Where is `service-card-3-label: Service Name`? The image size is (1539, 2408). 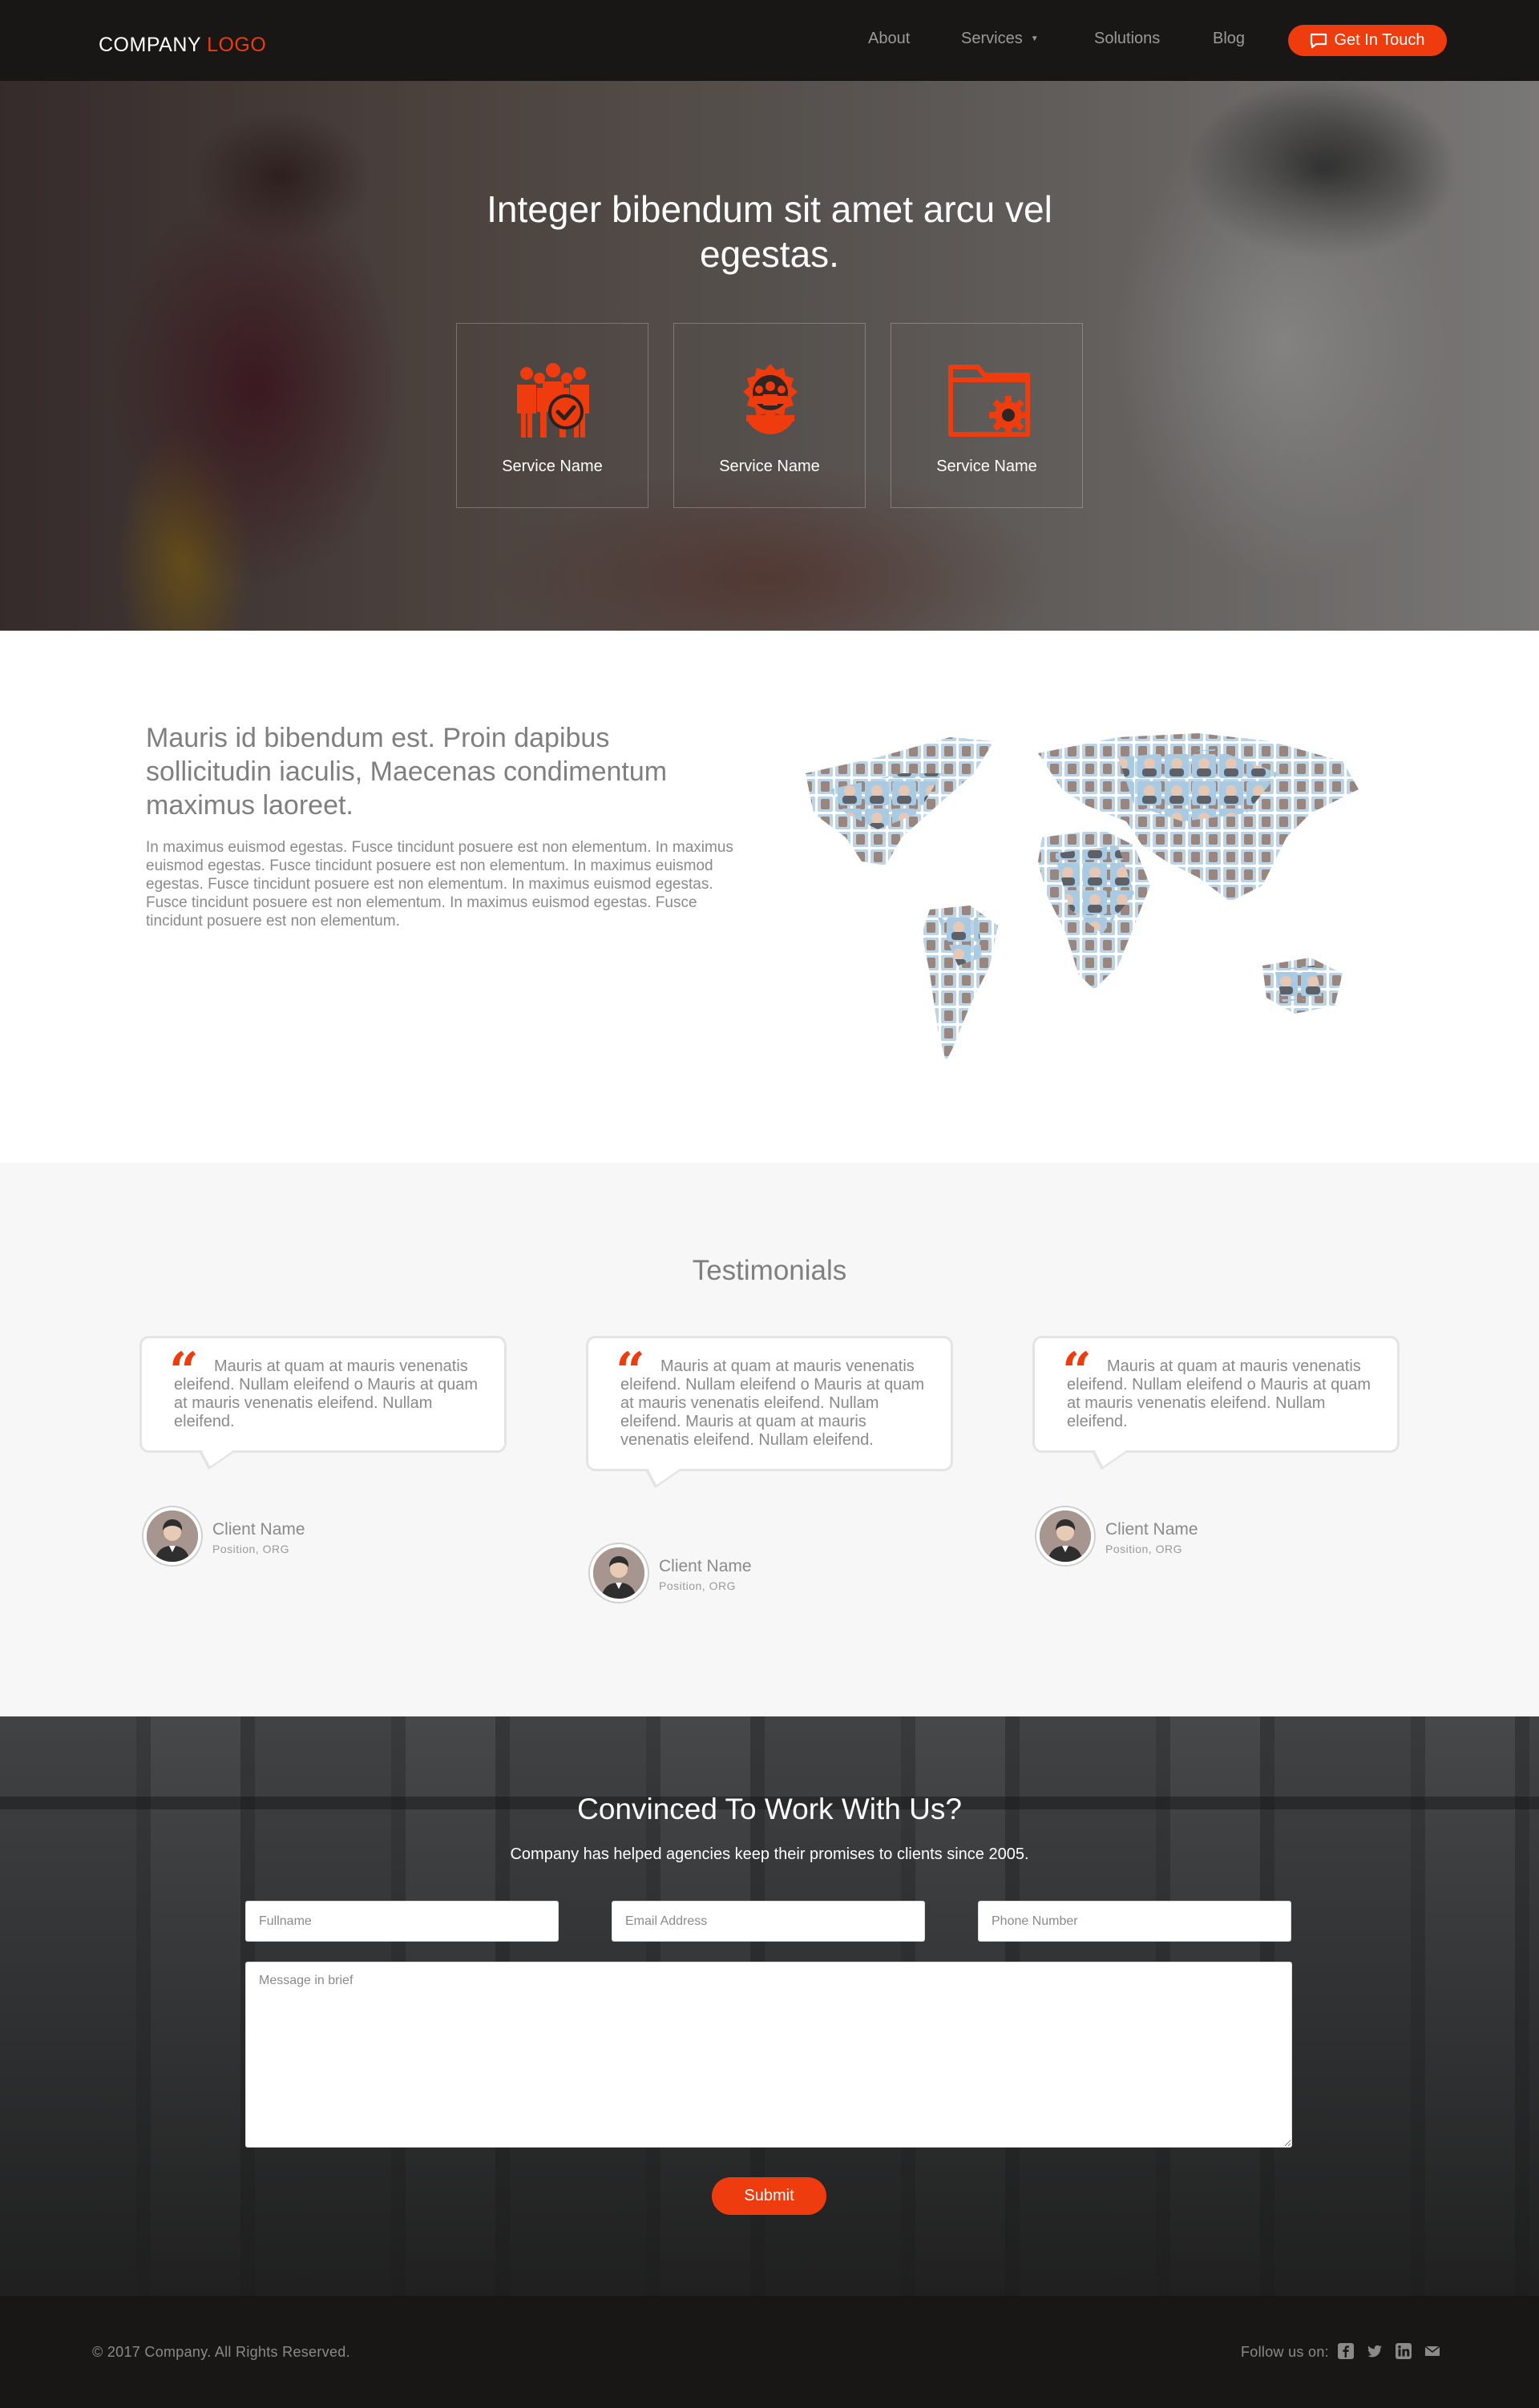 service-card-3-label: Service Name is located at coordinates (986, 467).